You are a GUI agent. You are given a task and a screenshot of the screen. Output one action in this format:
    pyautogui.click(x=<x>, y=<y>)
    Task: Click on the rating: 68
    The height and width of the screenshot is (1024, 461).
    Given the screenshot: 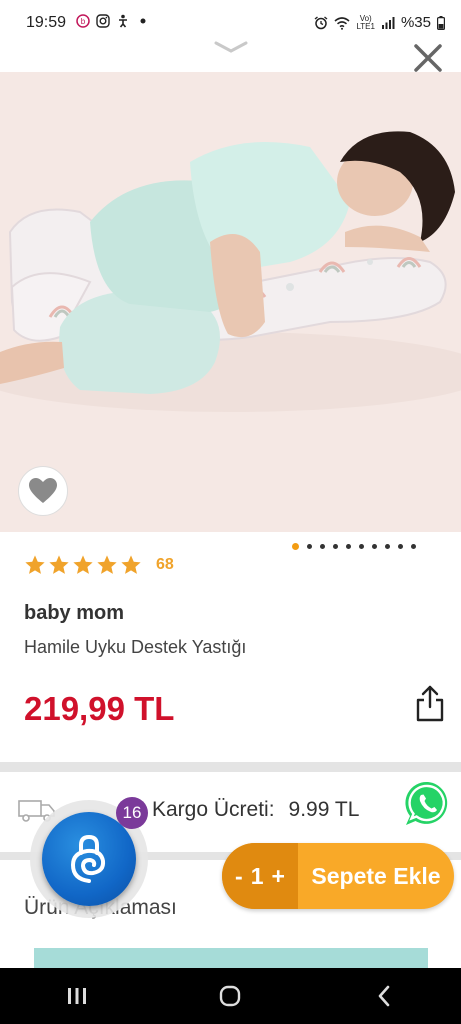 What is the action you would take?
    pyautogui.click(x=99, y=565)
    